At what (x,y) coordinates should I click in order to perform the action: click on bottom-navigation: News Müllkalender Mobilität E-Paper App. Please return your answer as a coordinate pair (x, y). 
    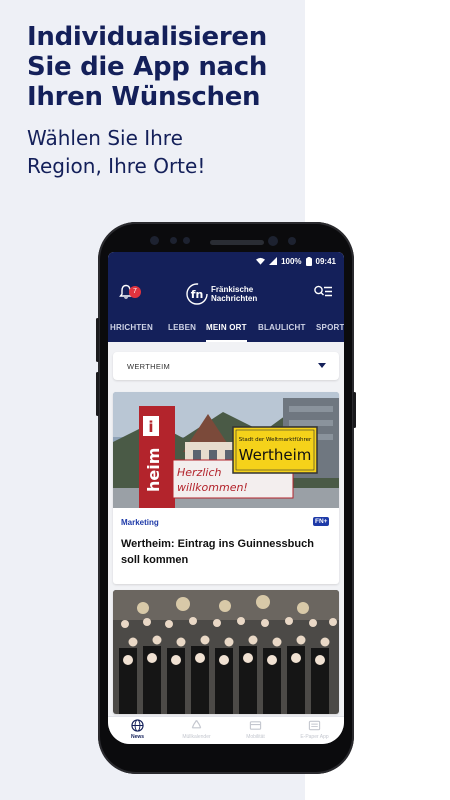
    Looking at the image, I should click on (226, 730).